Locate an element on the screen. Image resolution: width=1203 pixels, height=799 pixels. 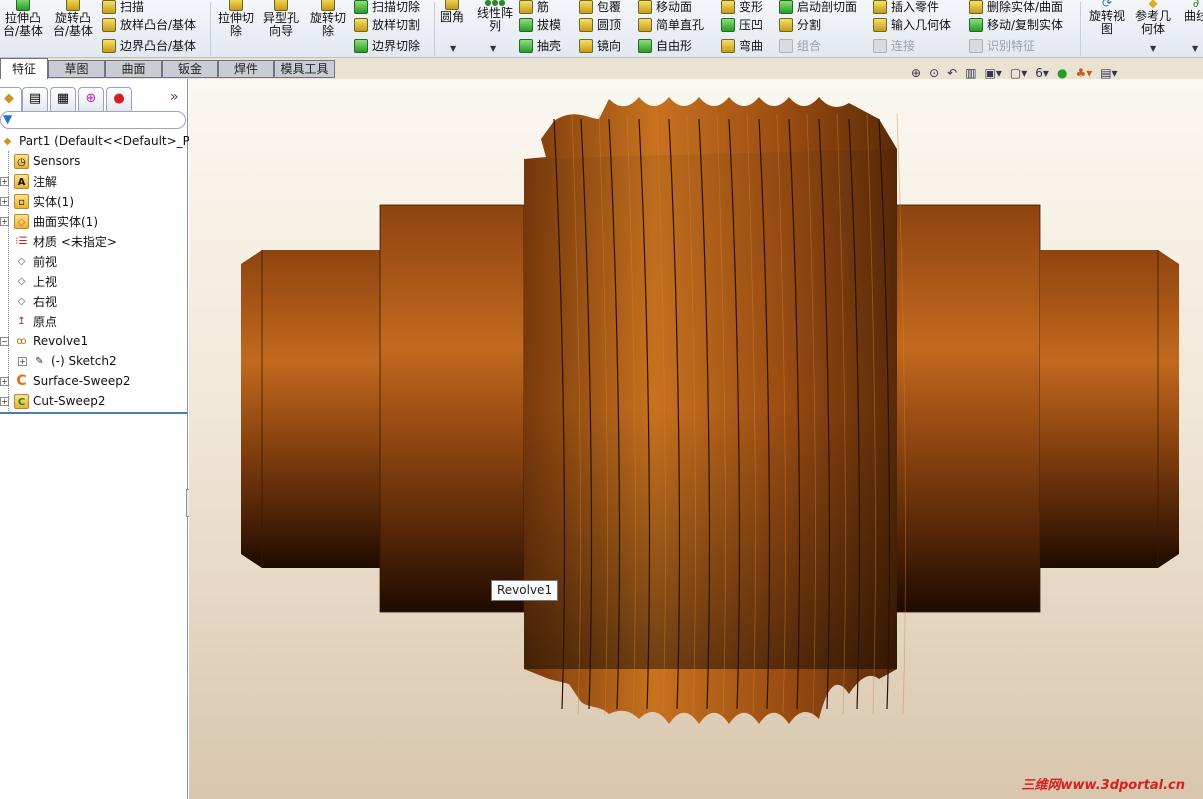
simple-hole-icon is located at coordinates (645, 25).